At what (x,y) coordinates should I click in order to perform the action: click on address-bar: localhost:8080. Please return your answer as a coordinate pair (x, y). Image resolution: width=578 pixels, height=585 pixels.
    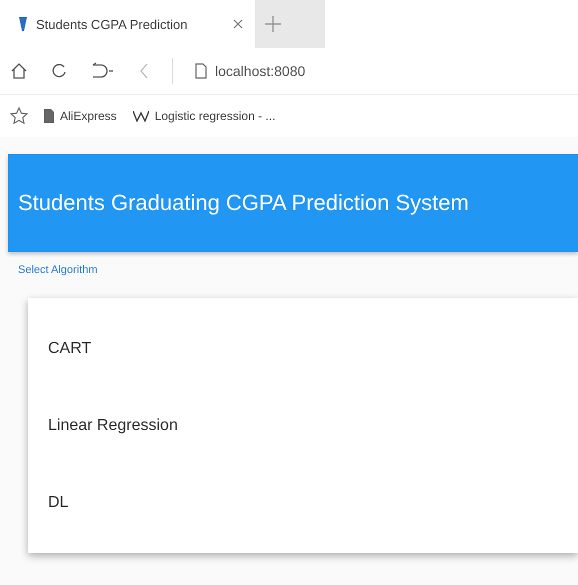
    Looking at the image, I should click on (260, 71).